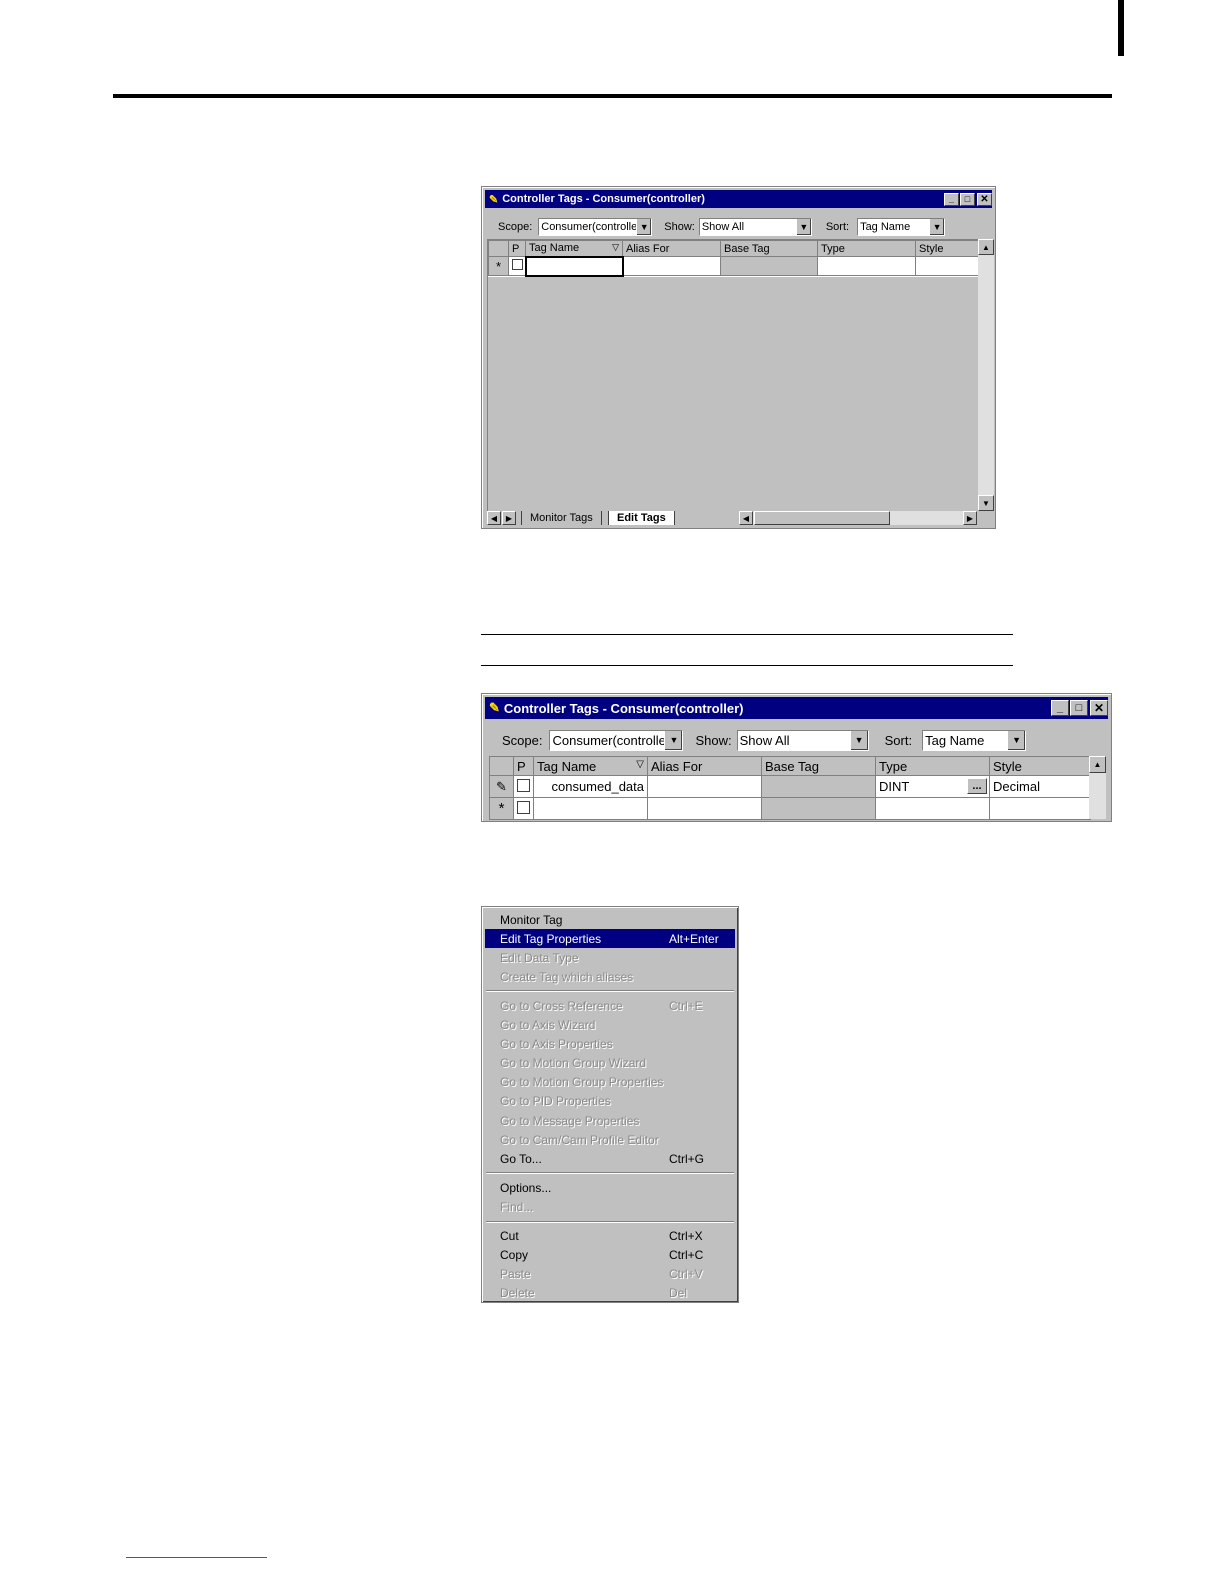 The height and width of the screenshot is (1584, 1224). I want to click on scroll-down-button: ▼, so click(986, 503).